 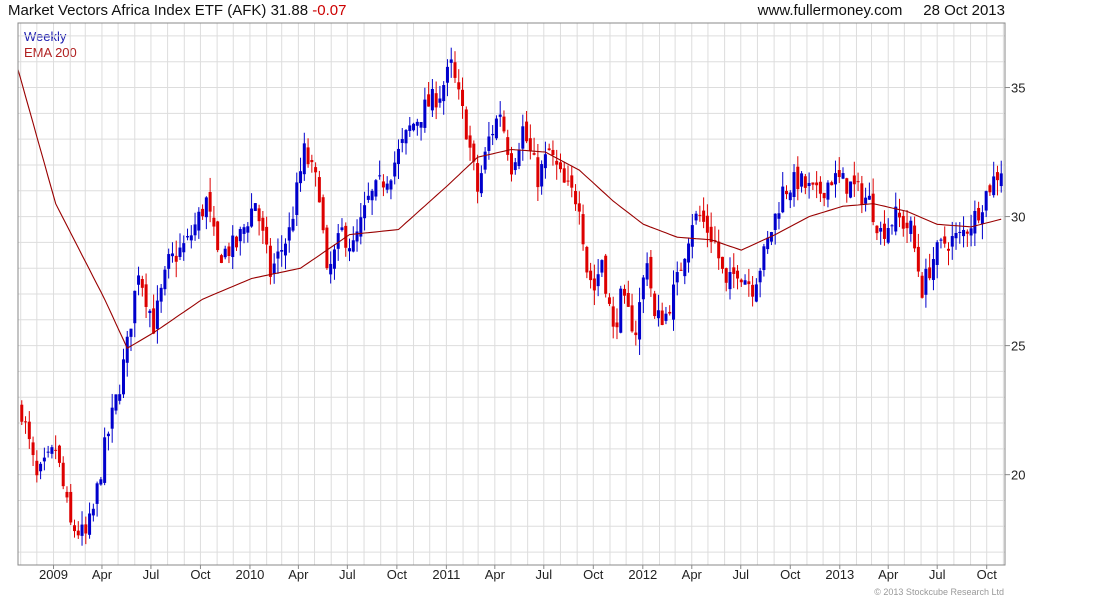 I want to click on x-tick-label: 2009, so click(x=53, y=574).